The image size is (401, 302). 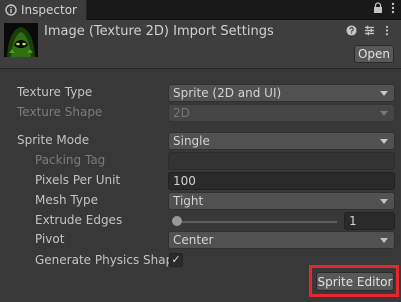 What do you see at coordinates (355, 281) in the screenshot?
I see `sprite-editor-button: Sprite Editor` at bounding box center [355, 281].